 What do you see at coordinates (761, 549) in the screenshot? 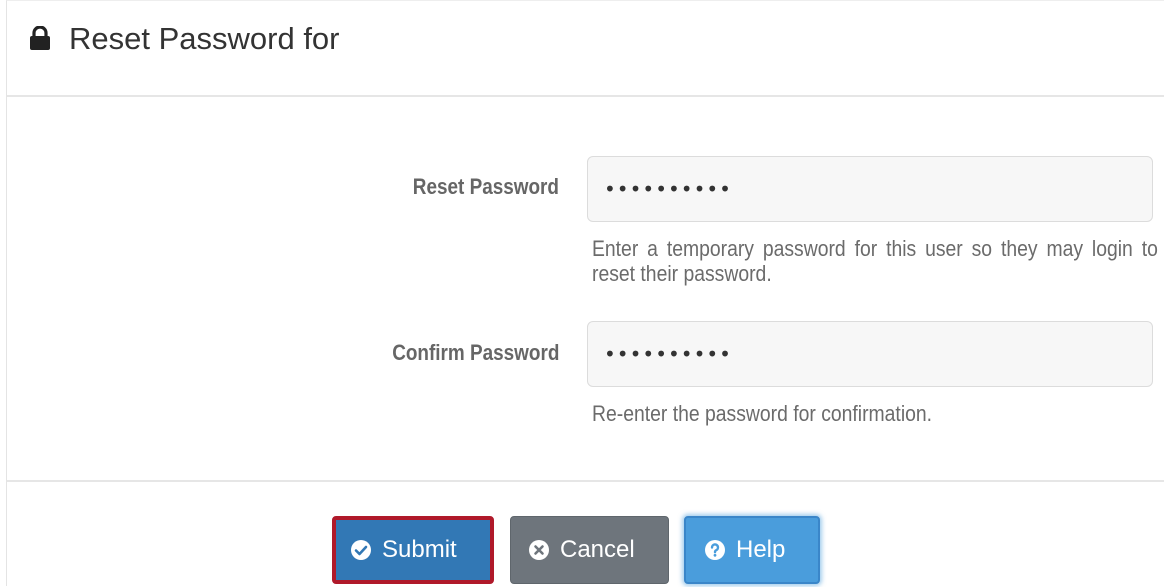
I see `help-button-label: Help` at bounding box center [761, 549].